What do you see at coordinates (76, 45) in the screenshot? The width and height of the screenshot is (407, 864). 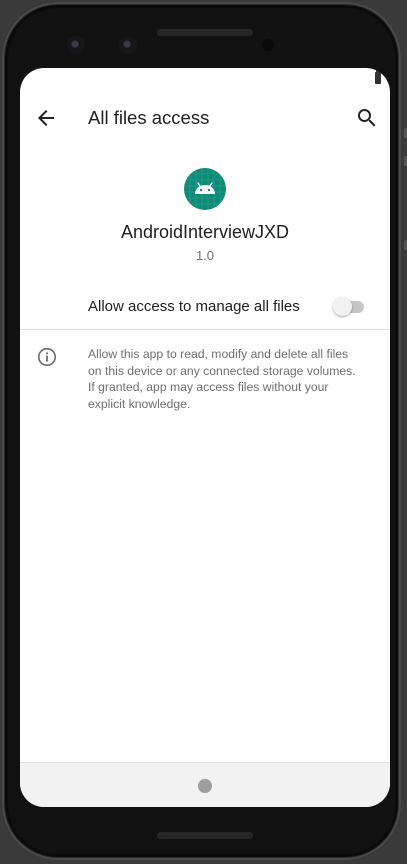 I see `front-camera-left` at bounding box center [76, 45].